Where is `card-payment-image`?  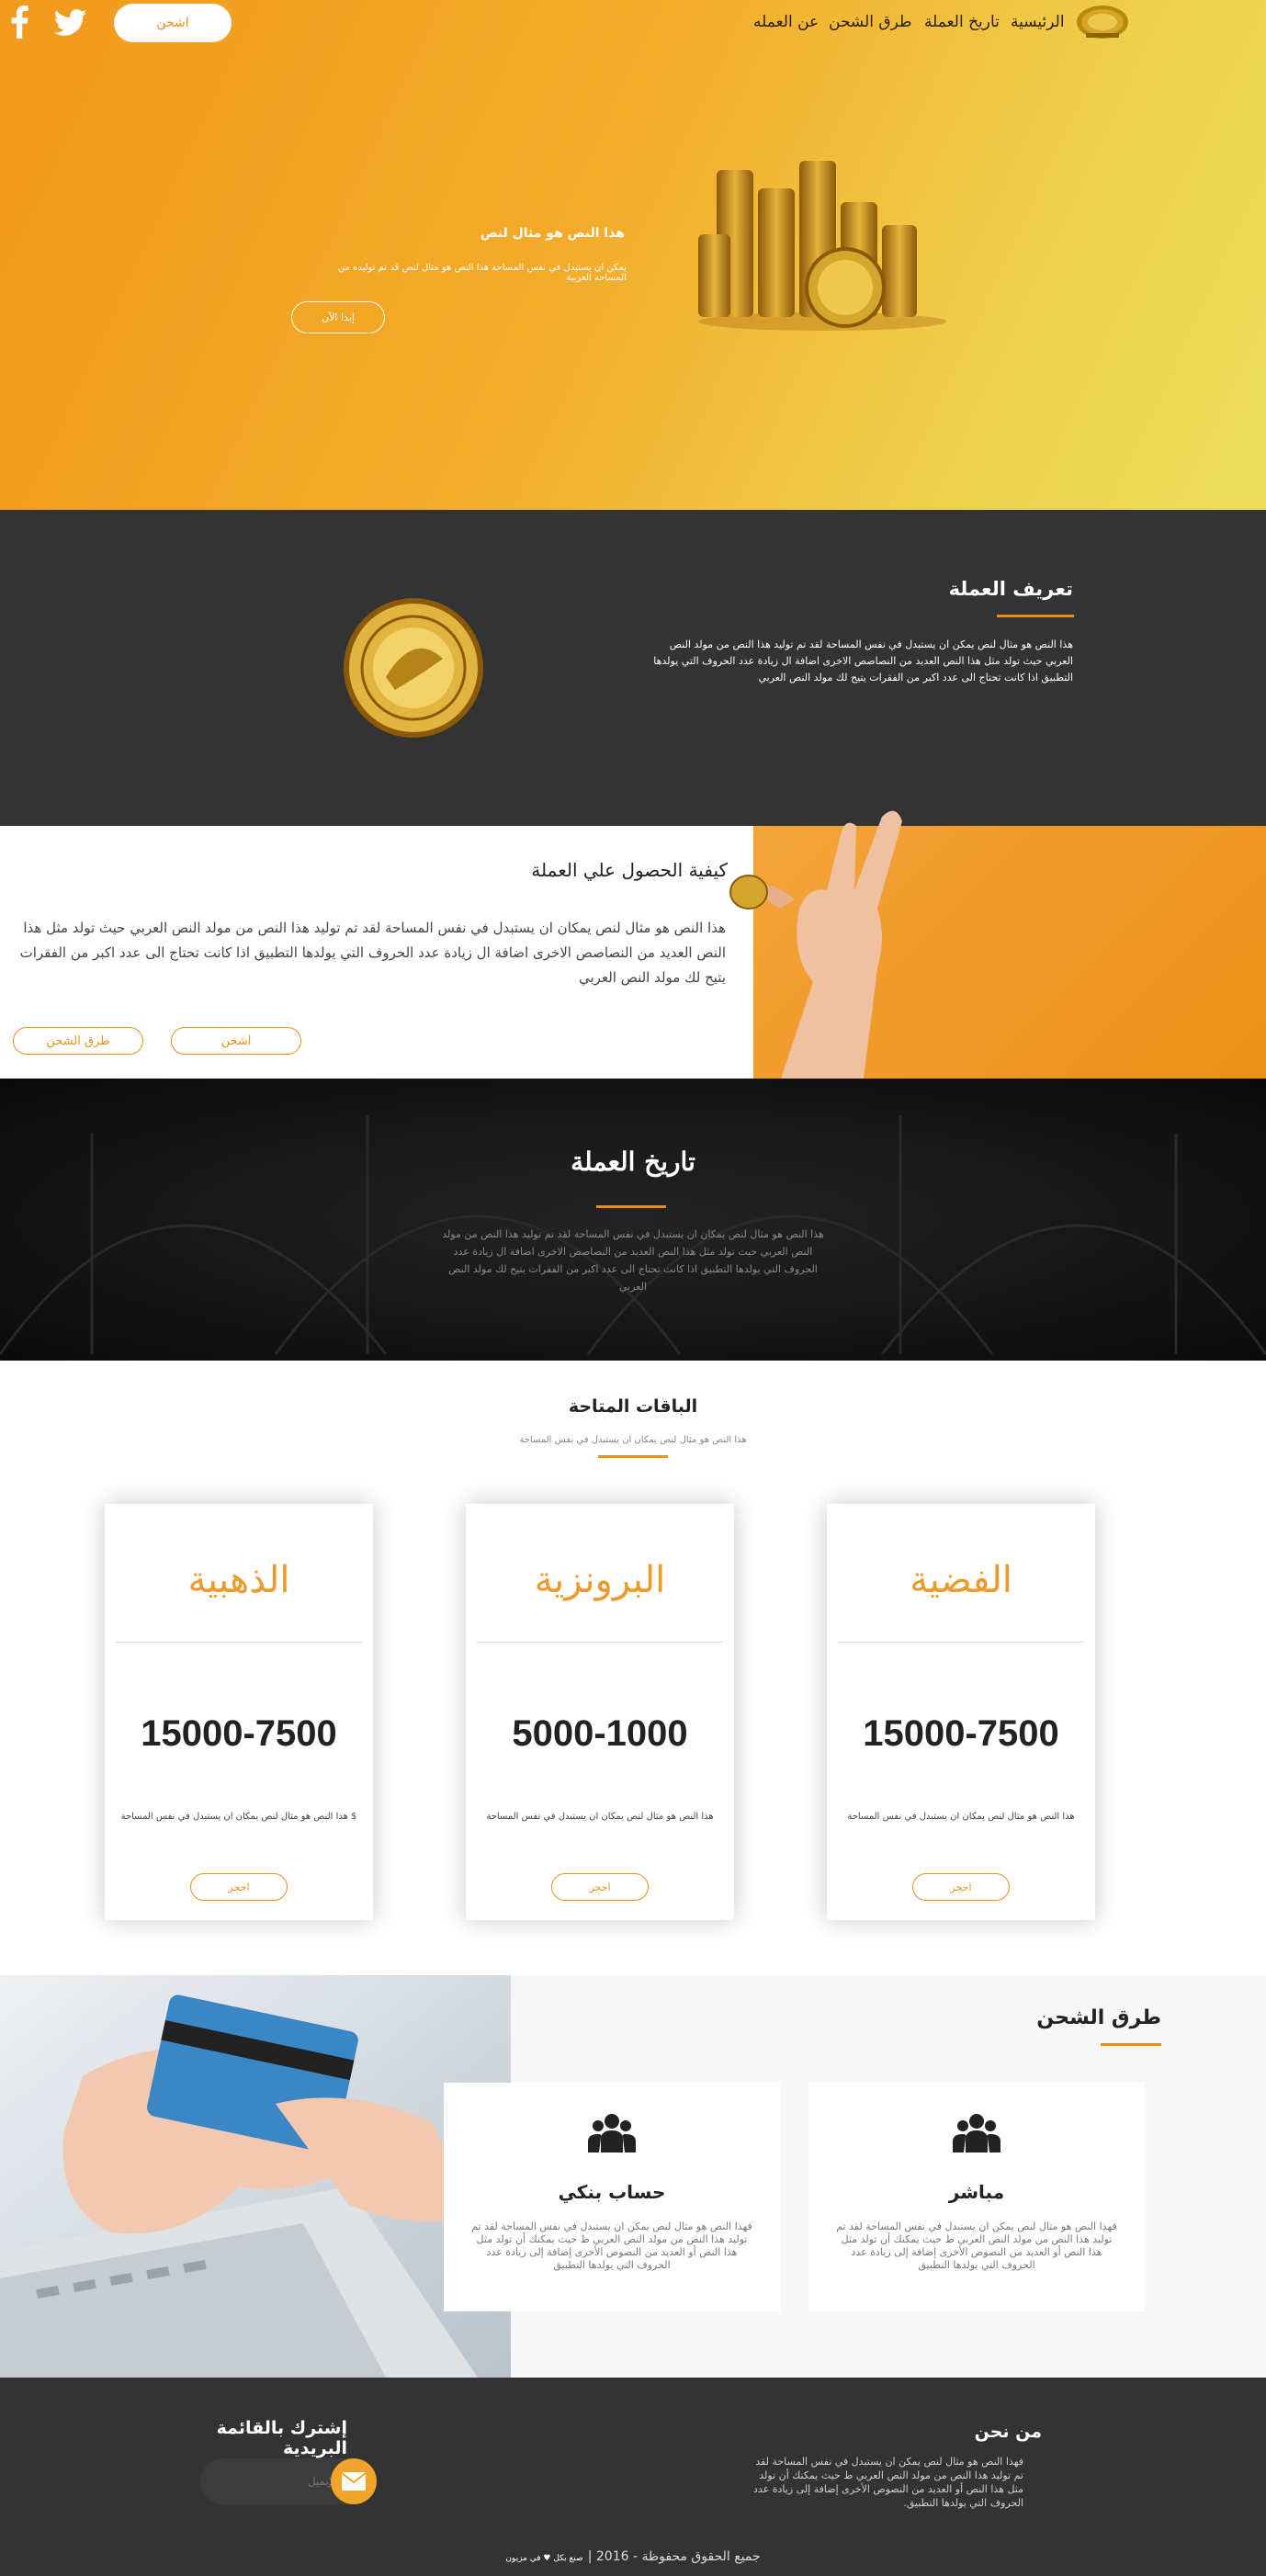 card-payment-image is located at coordinates (256, 2176).